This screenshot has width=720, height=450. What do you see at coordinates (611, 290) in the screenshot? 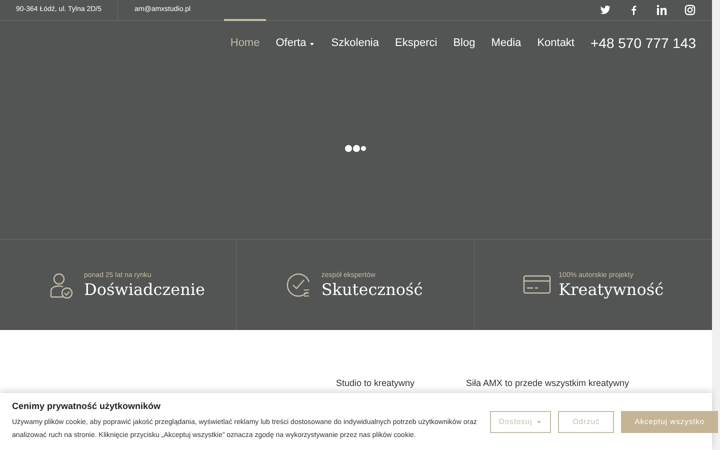
I see `feature-title: Kreatywność` at bounding box center [611, 290].